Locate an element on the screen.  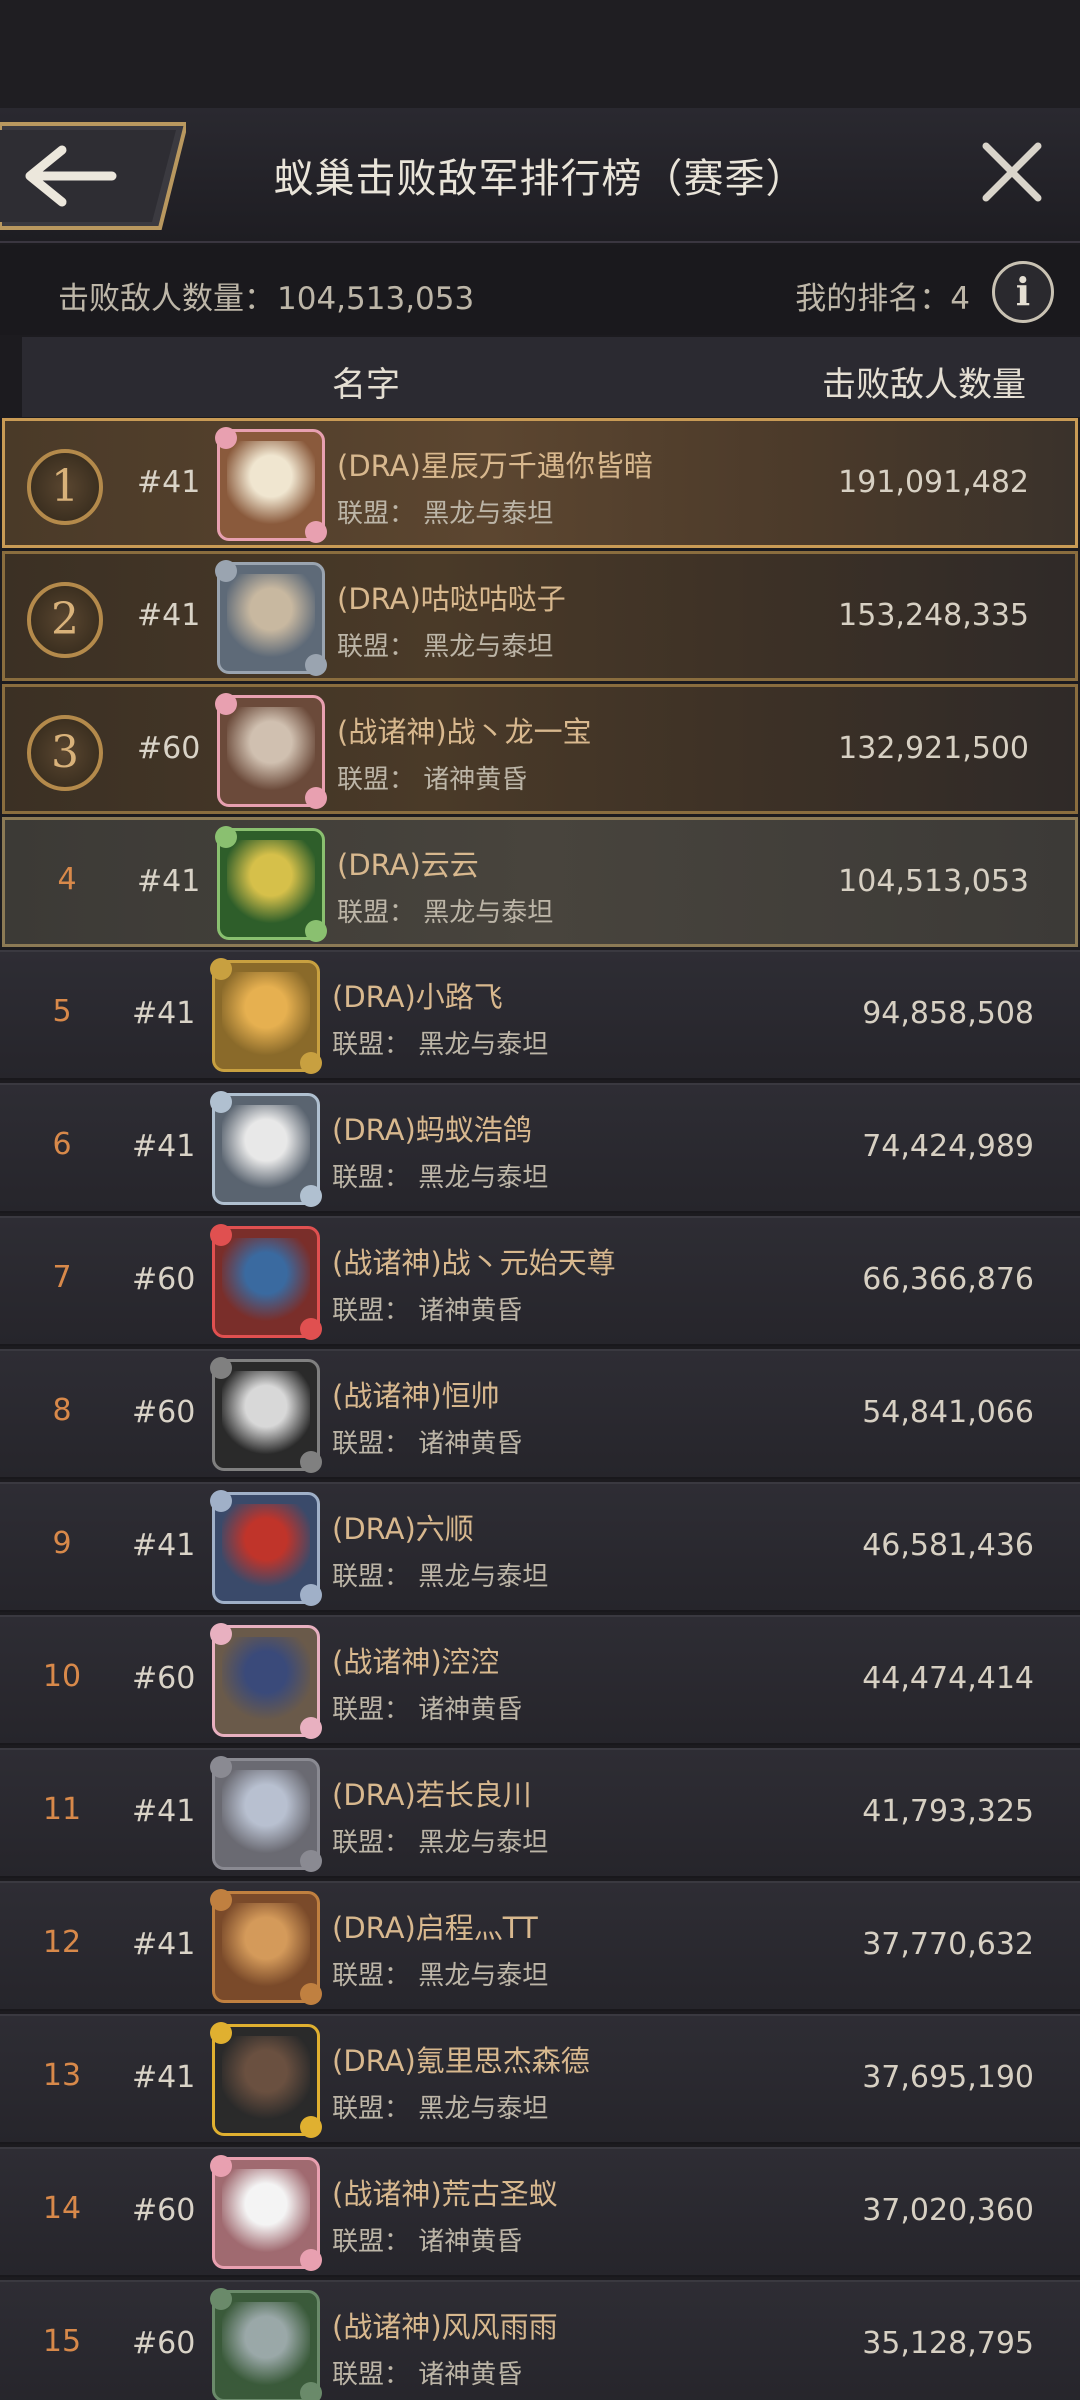
kill-count: 37,695,190 is located at coordinates (948, 2077).